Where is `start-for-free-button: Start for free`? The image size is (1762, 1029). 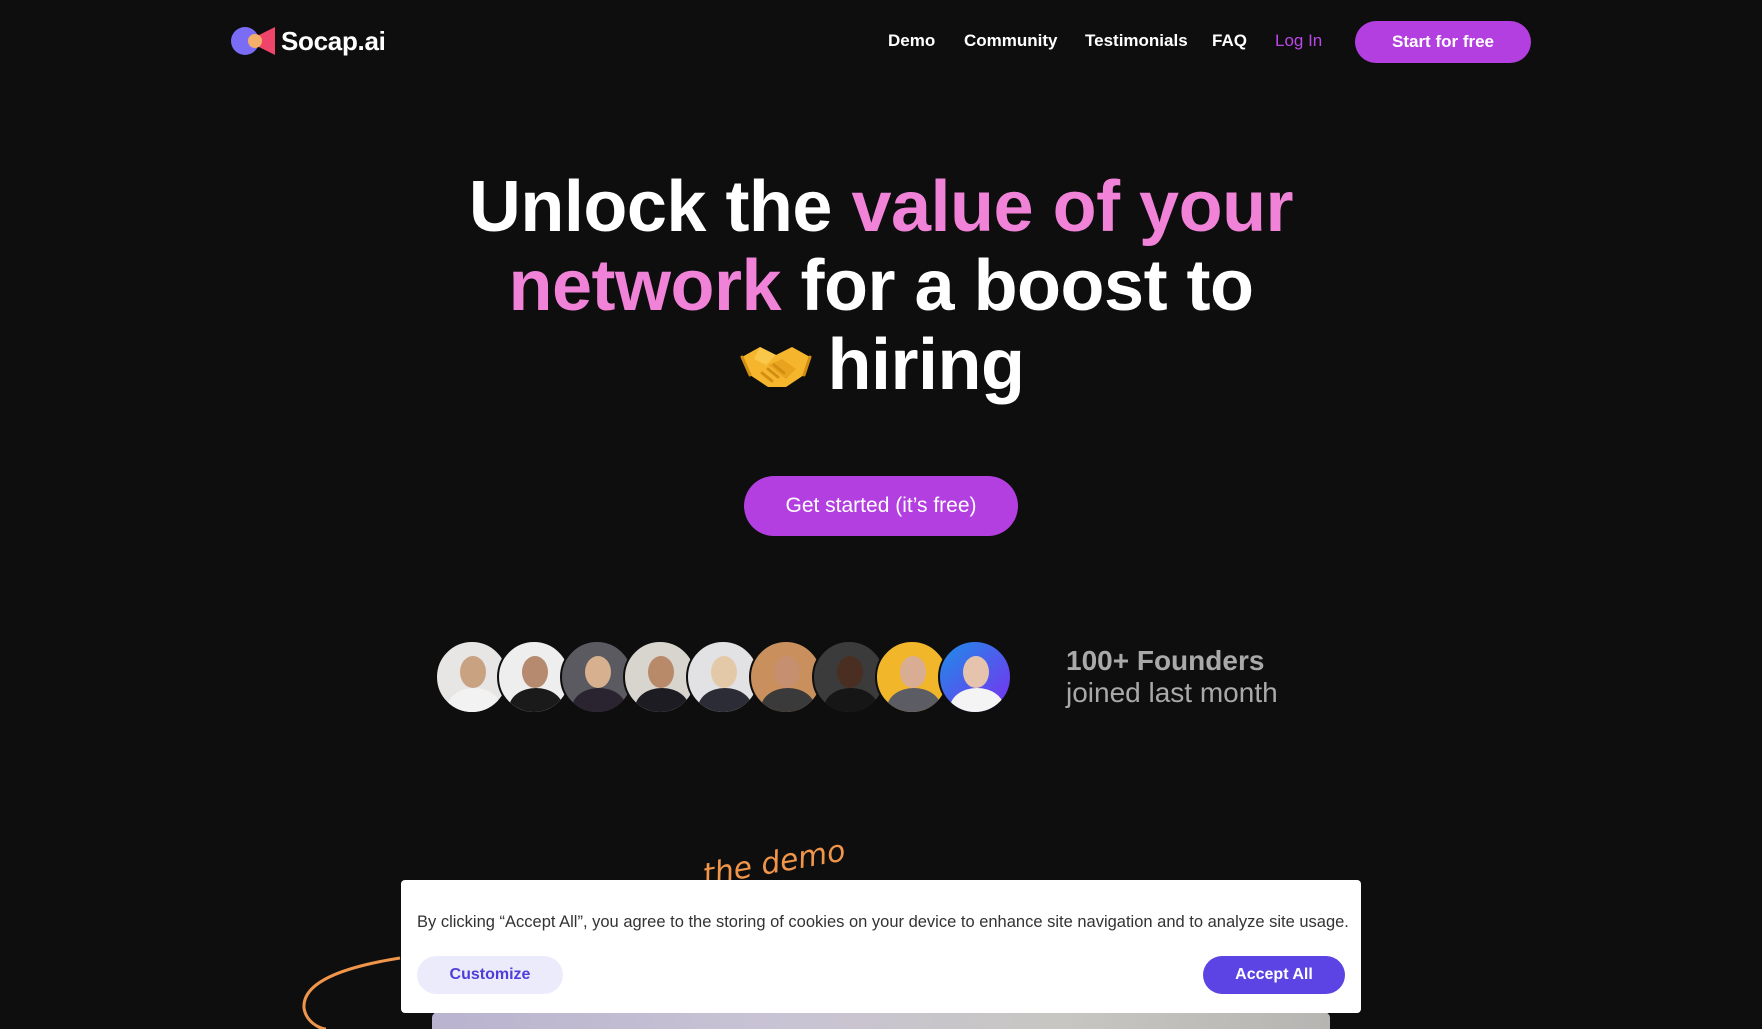 start-for-free-button: Start for free is located at coordinates (1443, 42).